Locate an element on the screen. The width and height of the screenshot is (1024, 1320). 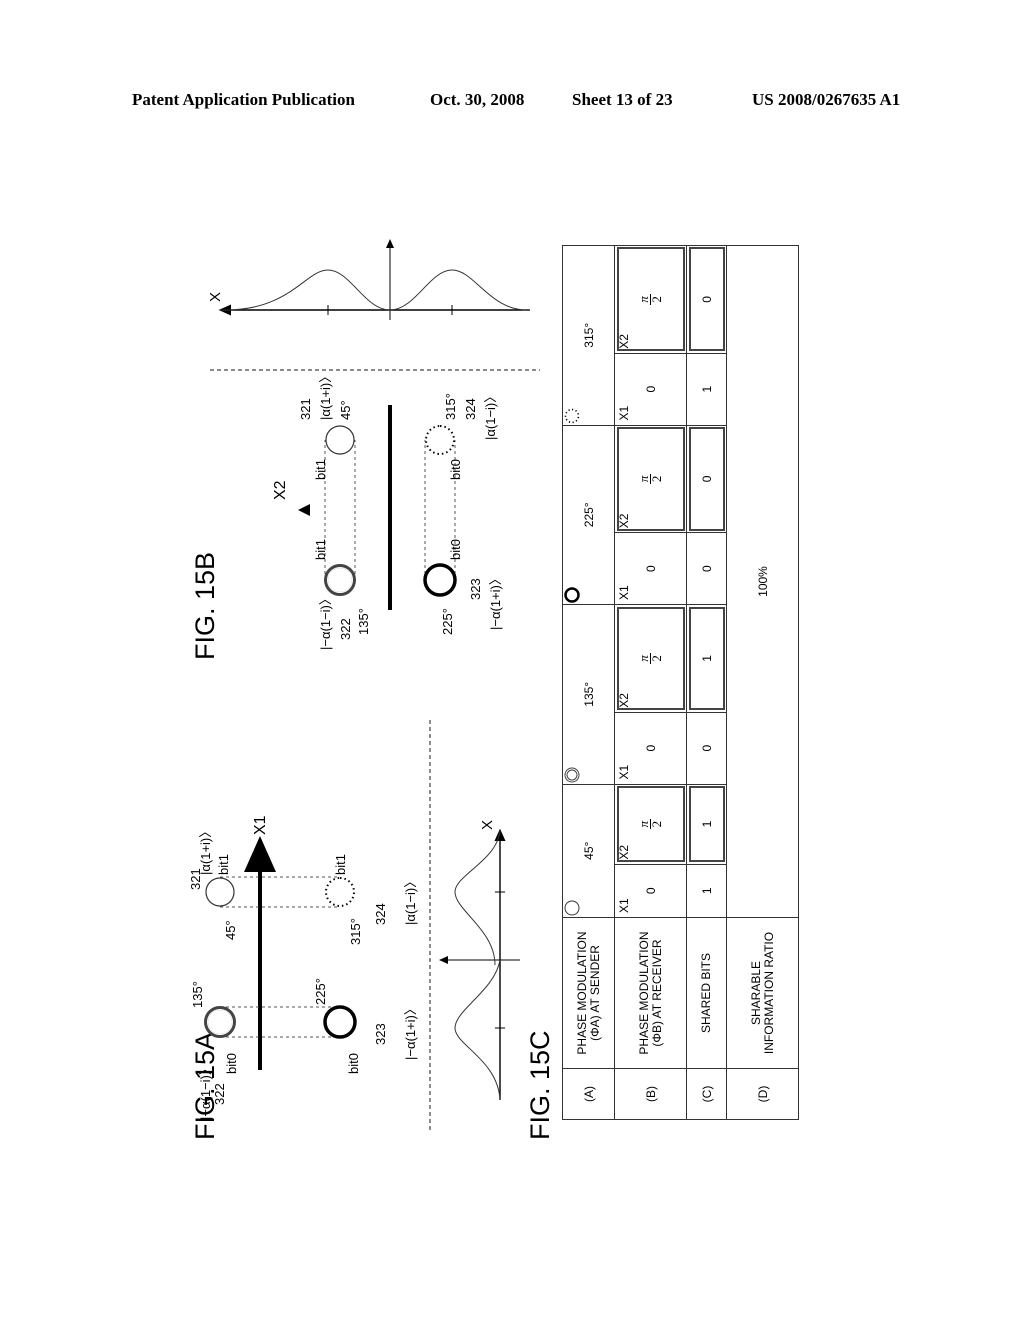
fig15a-dist-x-label: X is located at coordinates (487, 825).